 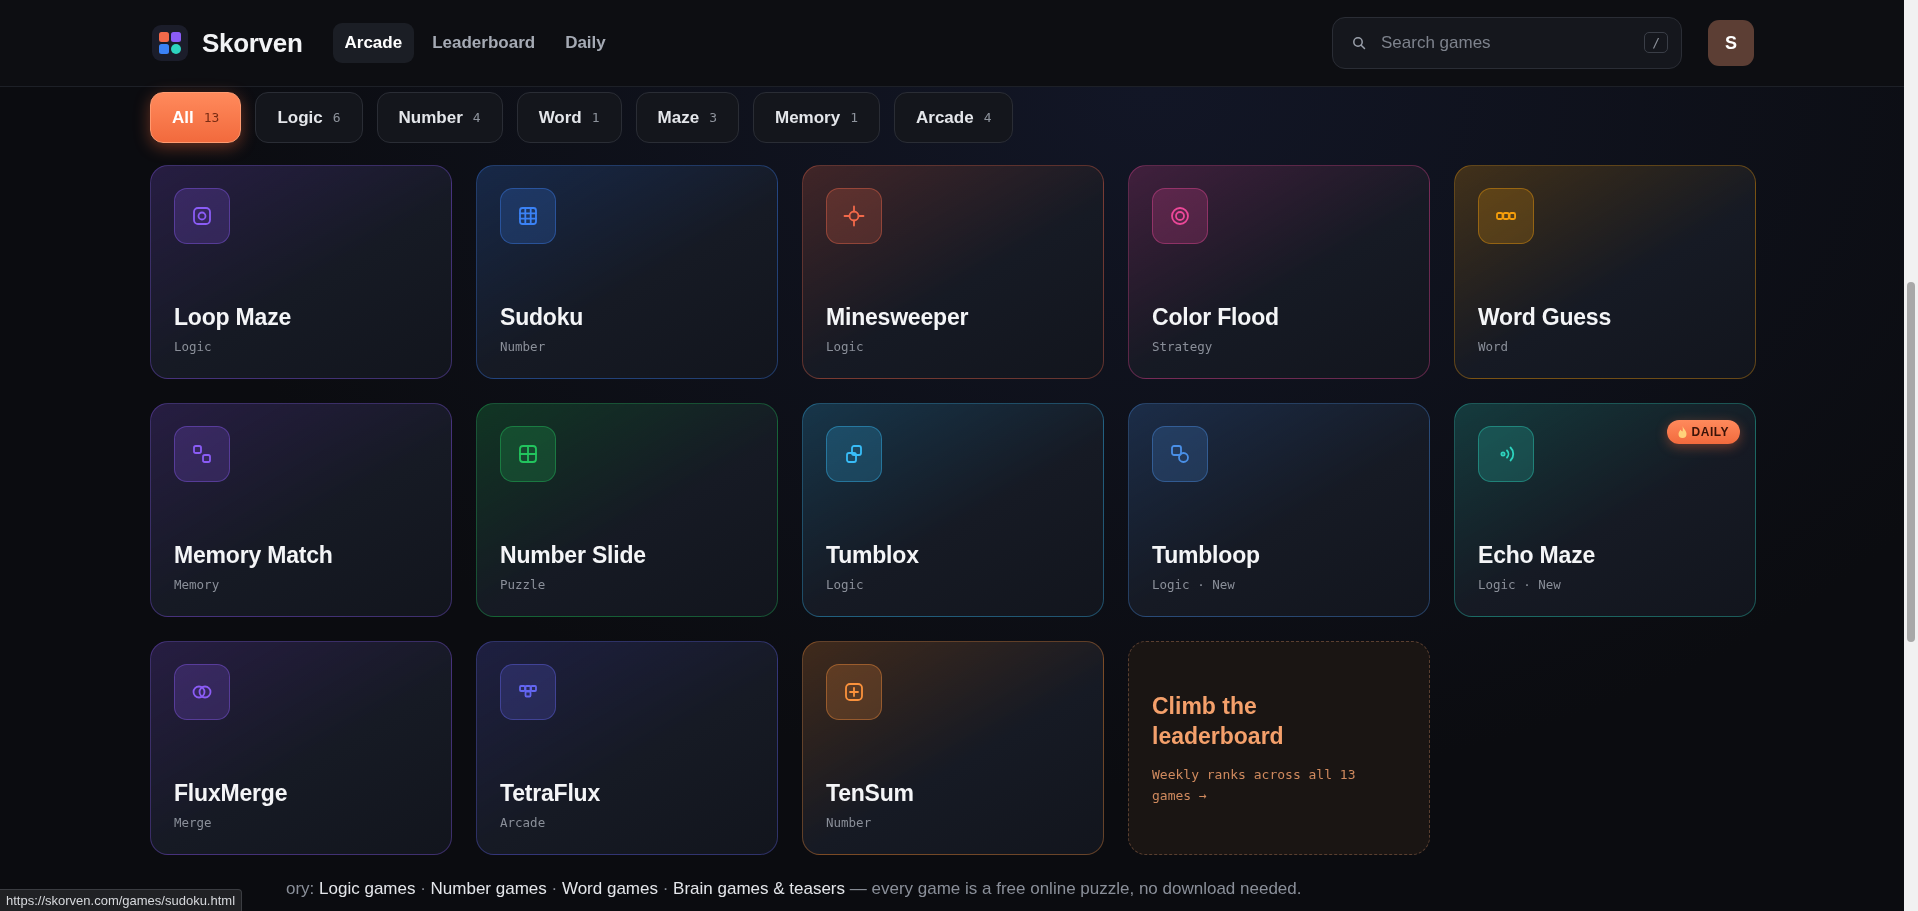 I want to click on game-card: FluxMerge Merge, so click(x=301, y=748).